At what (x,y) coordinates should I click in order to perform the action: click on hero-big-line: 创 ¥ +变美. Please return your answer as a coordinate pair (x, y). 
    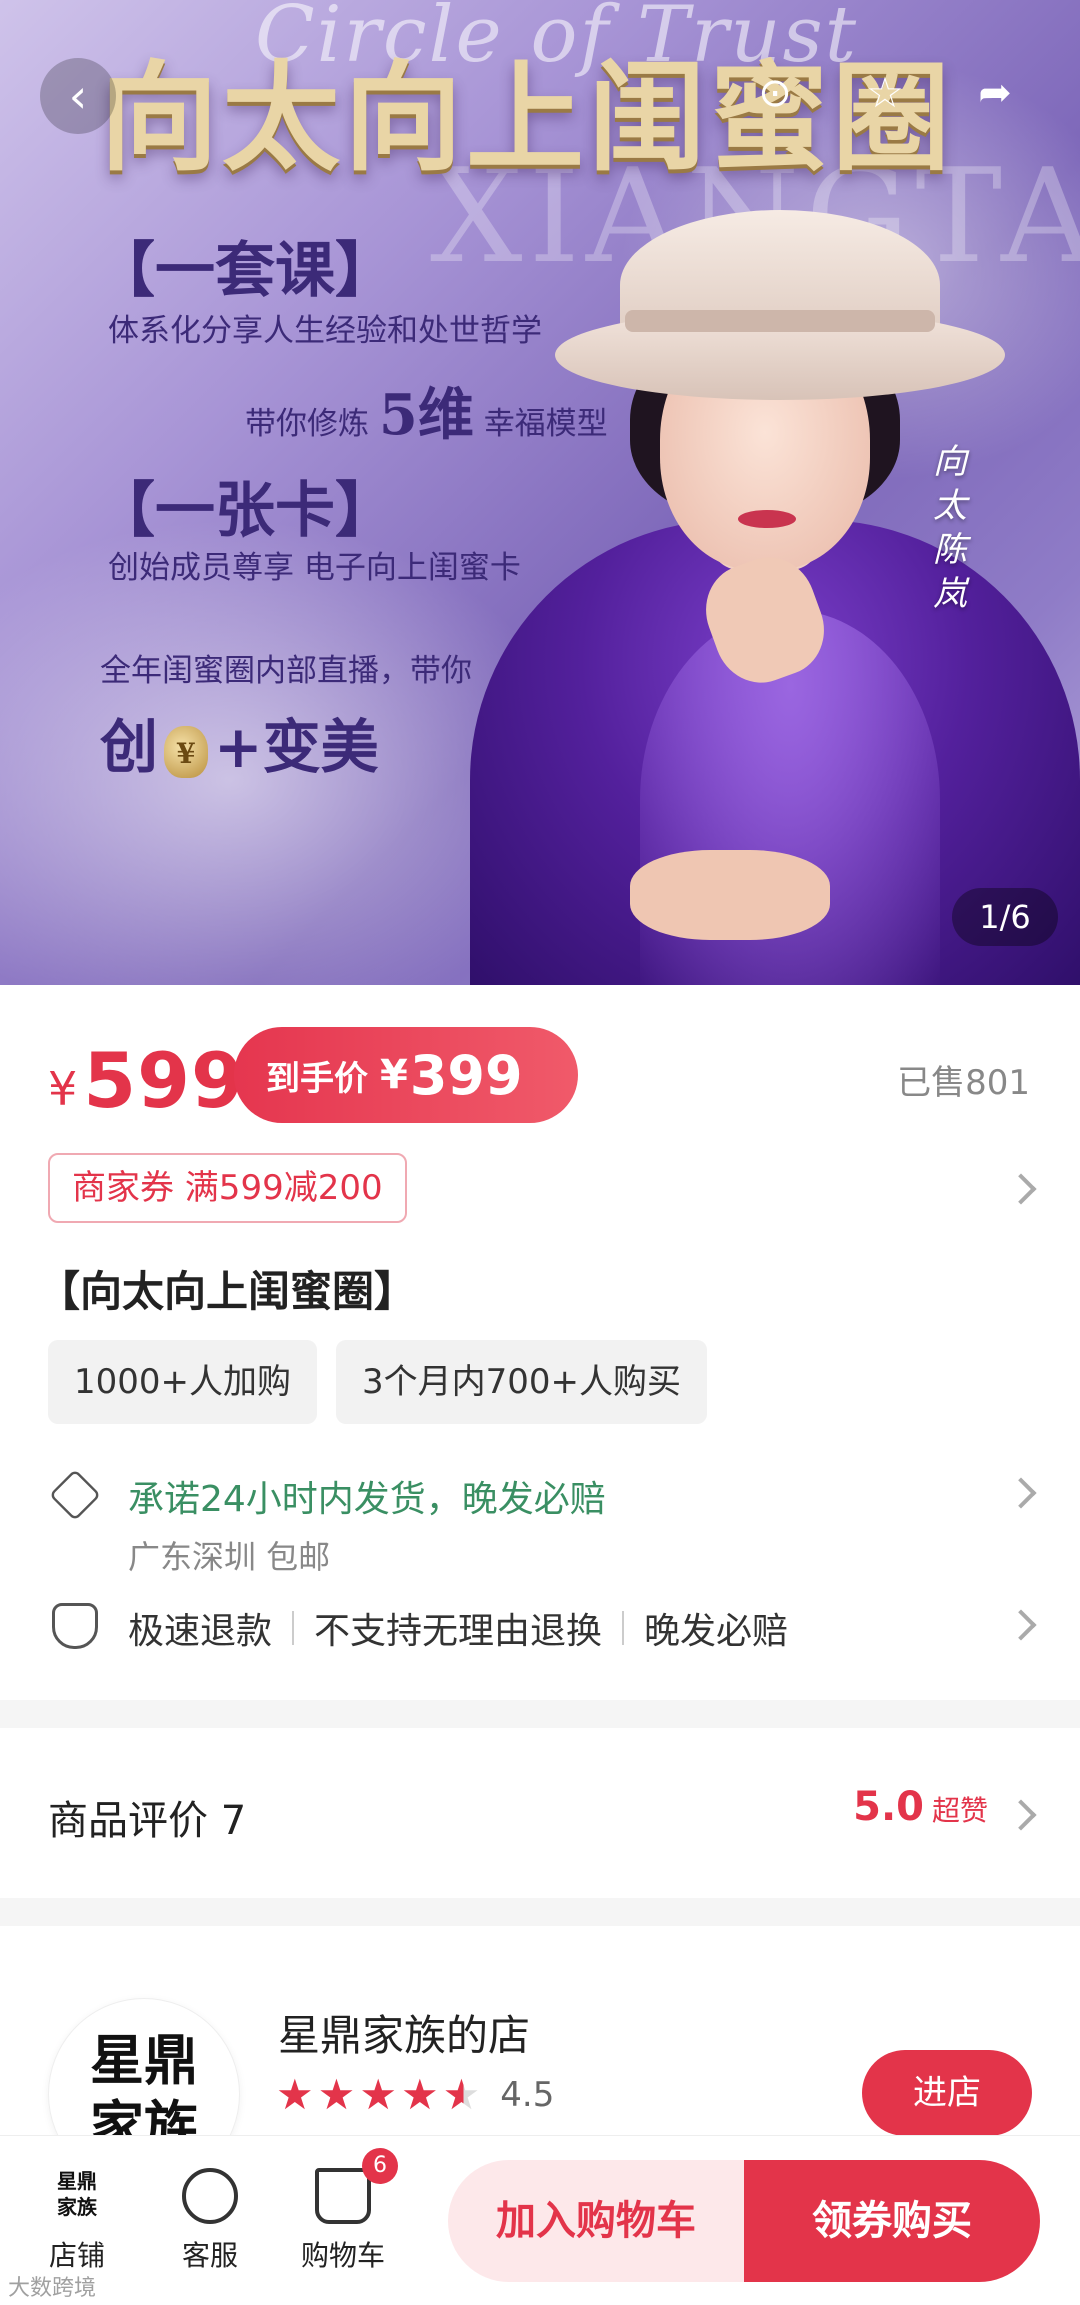
    Looking at the image, I should click on (239, 747).